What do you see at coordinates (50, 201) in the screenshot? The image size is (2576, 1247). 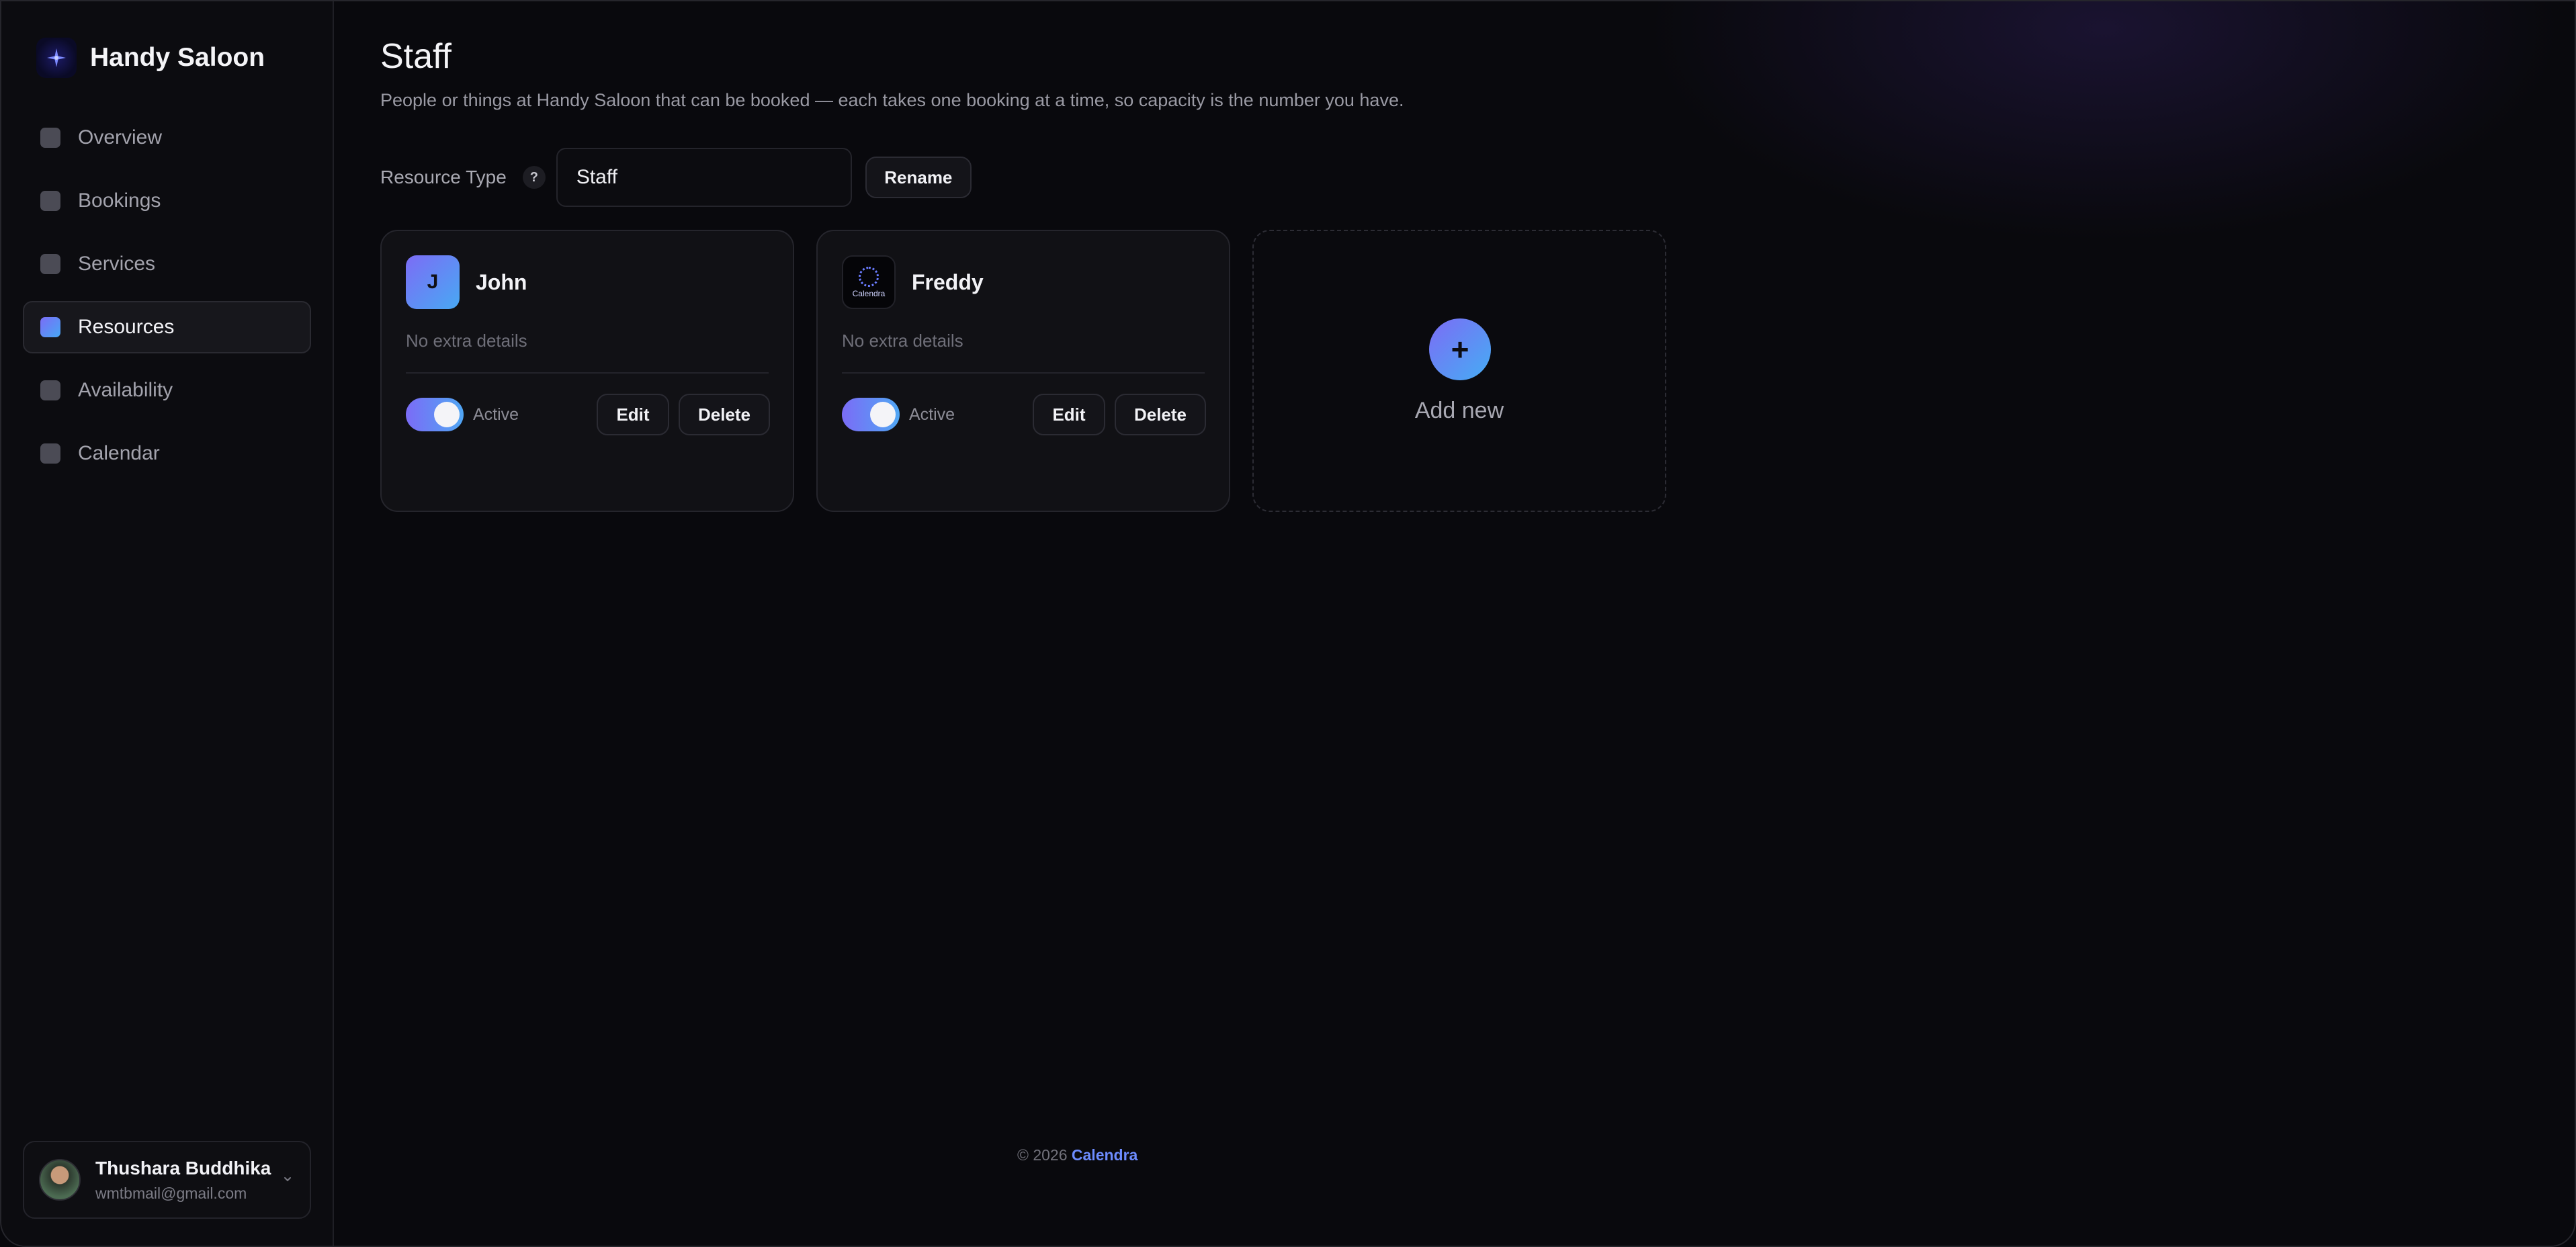 I see `bookings-icon` at bounding box center [50, 201].